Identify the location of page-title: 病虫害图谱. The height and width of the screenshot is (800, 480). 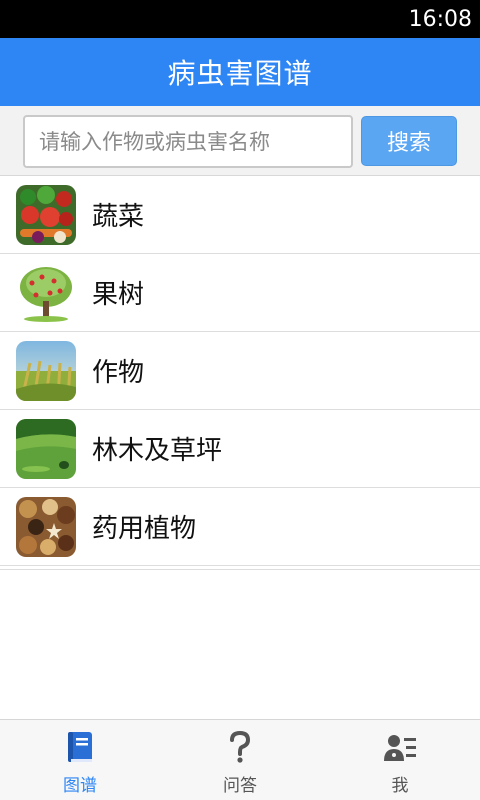
(240, 73).